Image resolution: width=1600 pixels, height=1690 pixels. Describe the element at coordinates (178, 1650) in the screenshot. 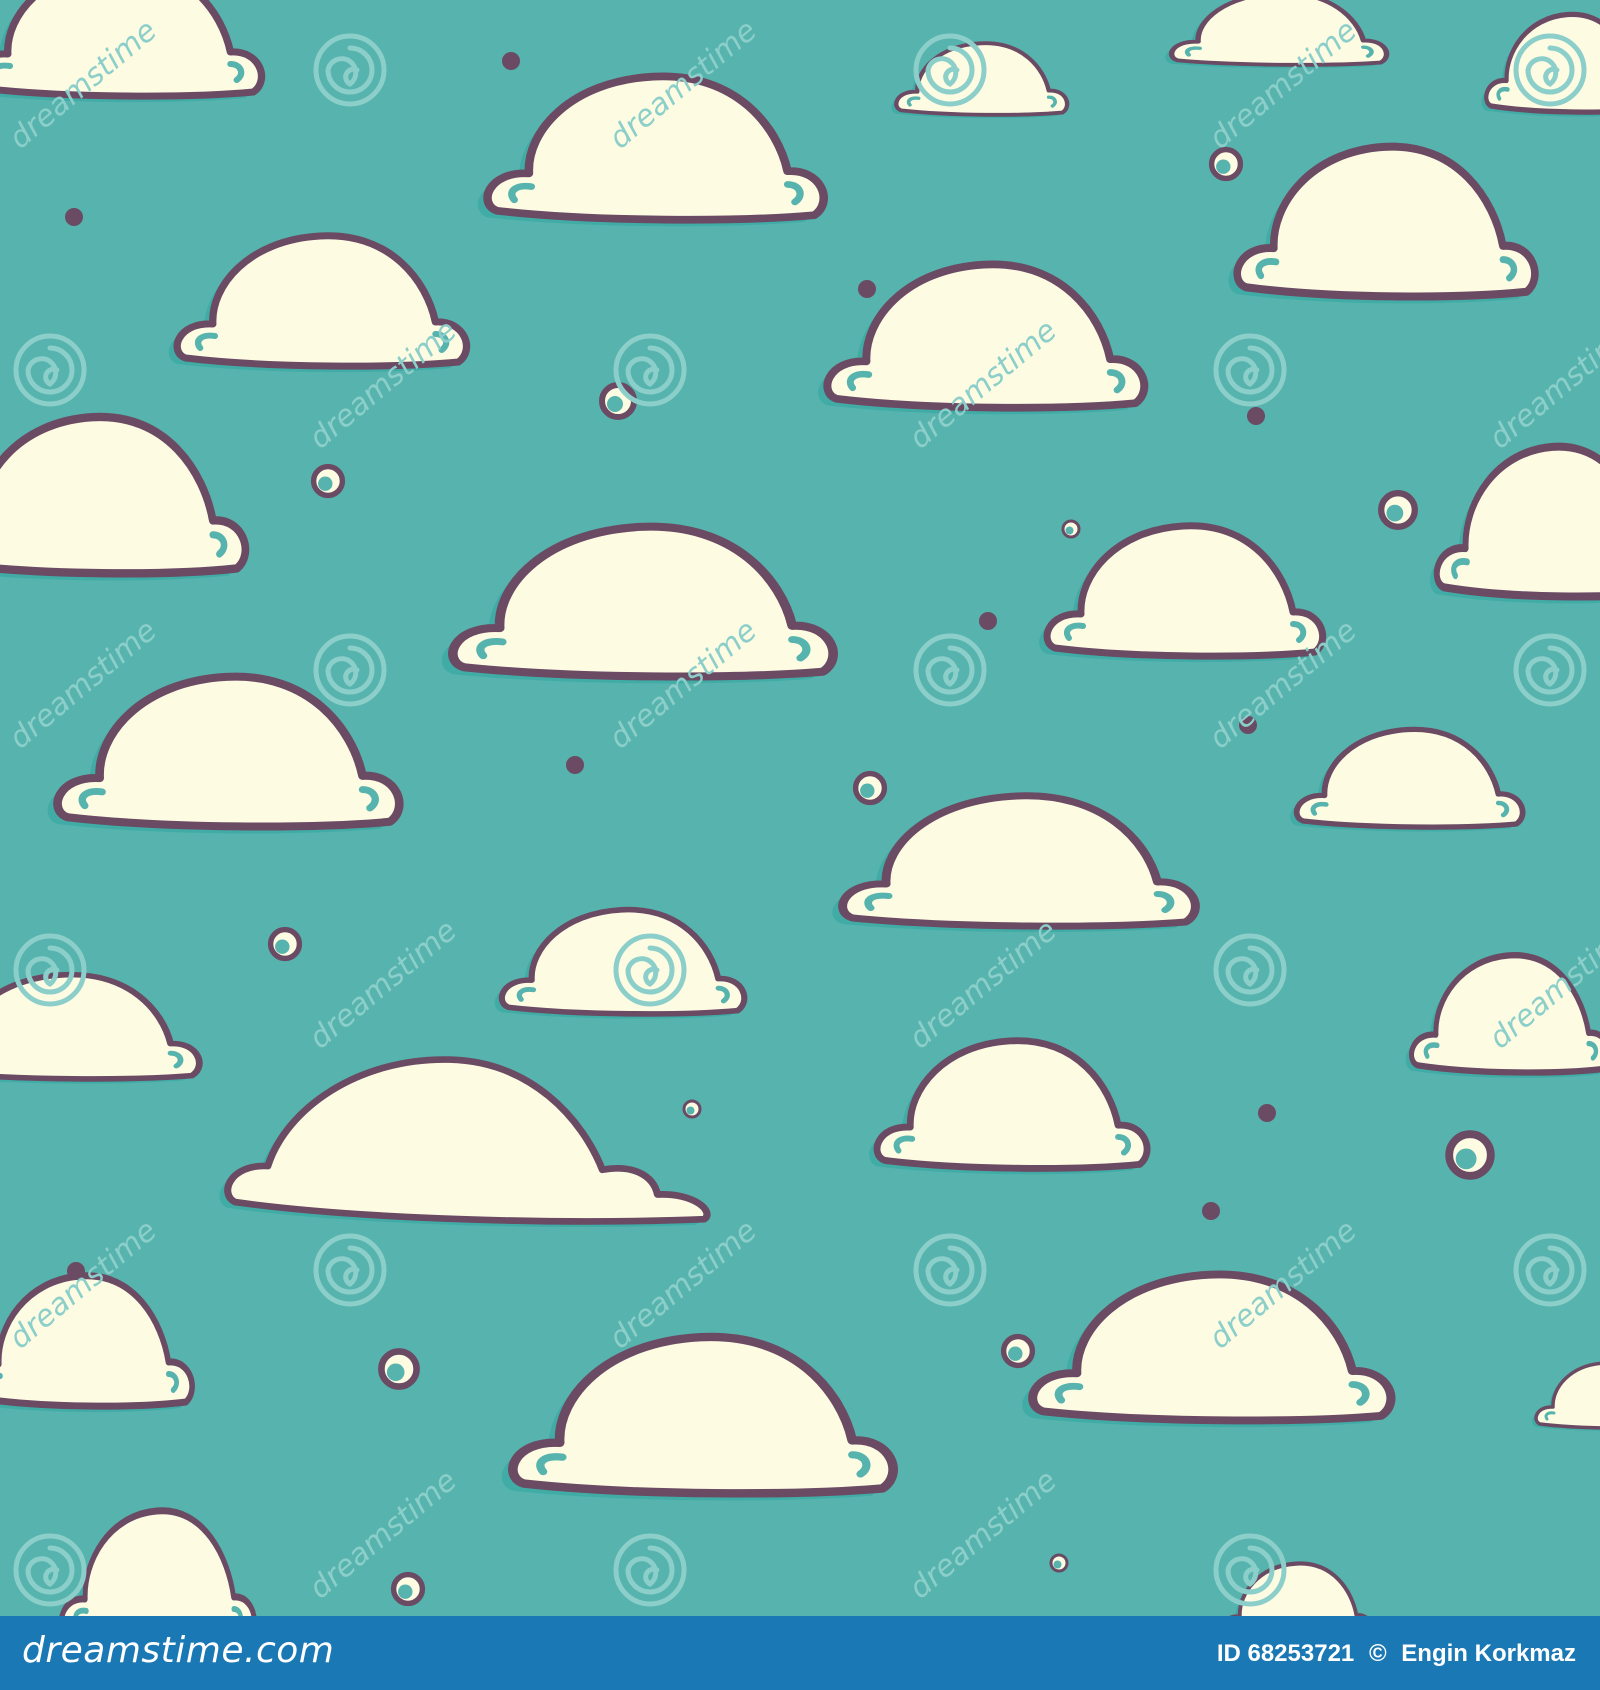

I see `footer-logo: dreamstime.com` at that location.